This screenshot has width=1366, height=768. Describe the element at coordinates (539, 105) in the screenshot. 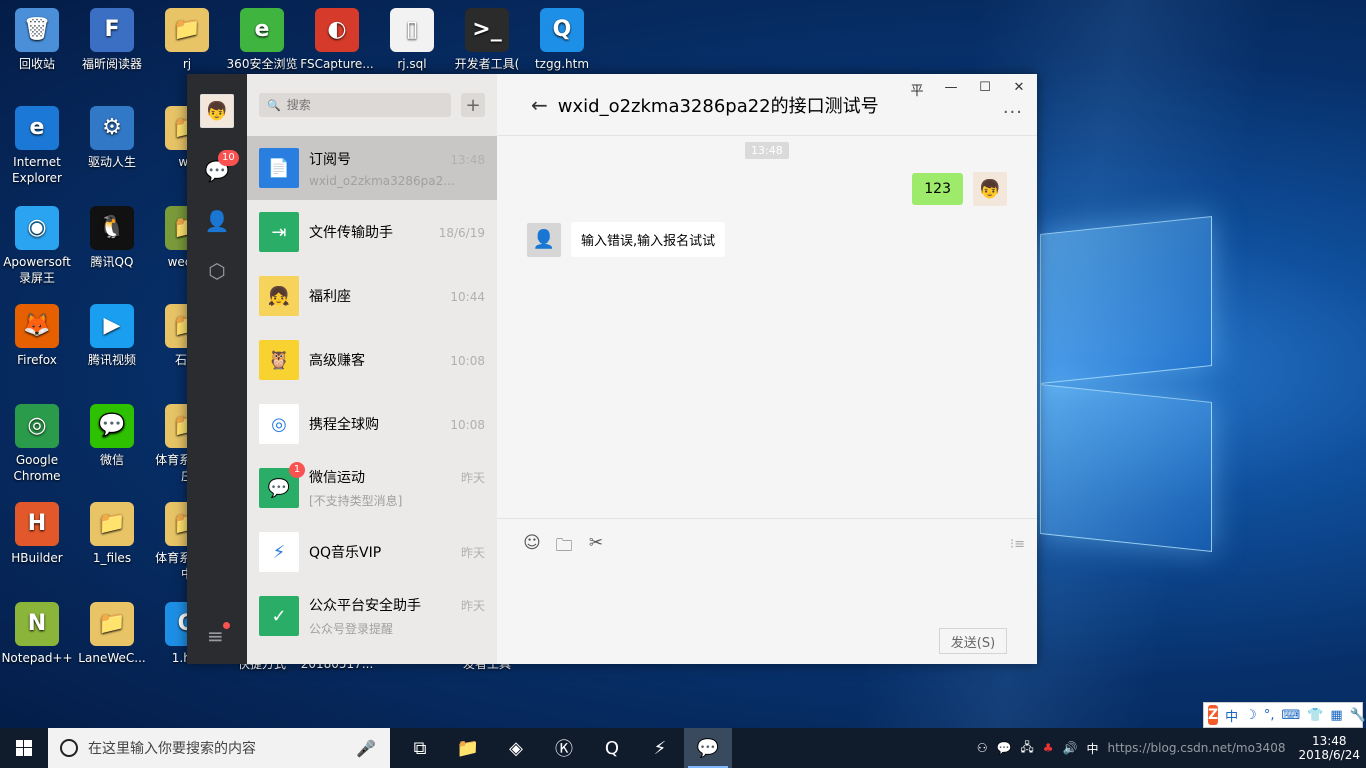

I see `back-arrow-icon: ←` at that location.